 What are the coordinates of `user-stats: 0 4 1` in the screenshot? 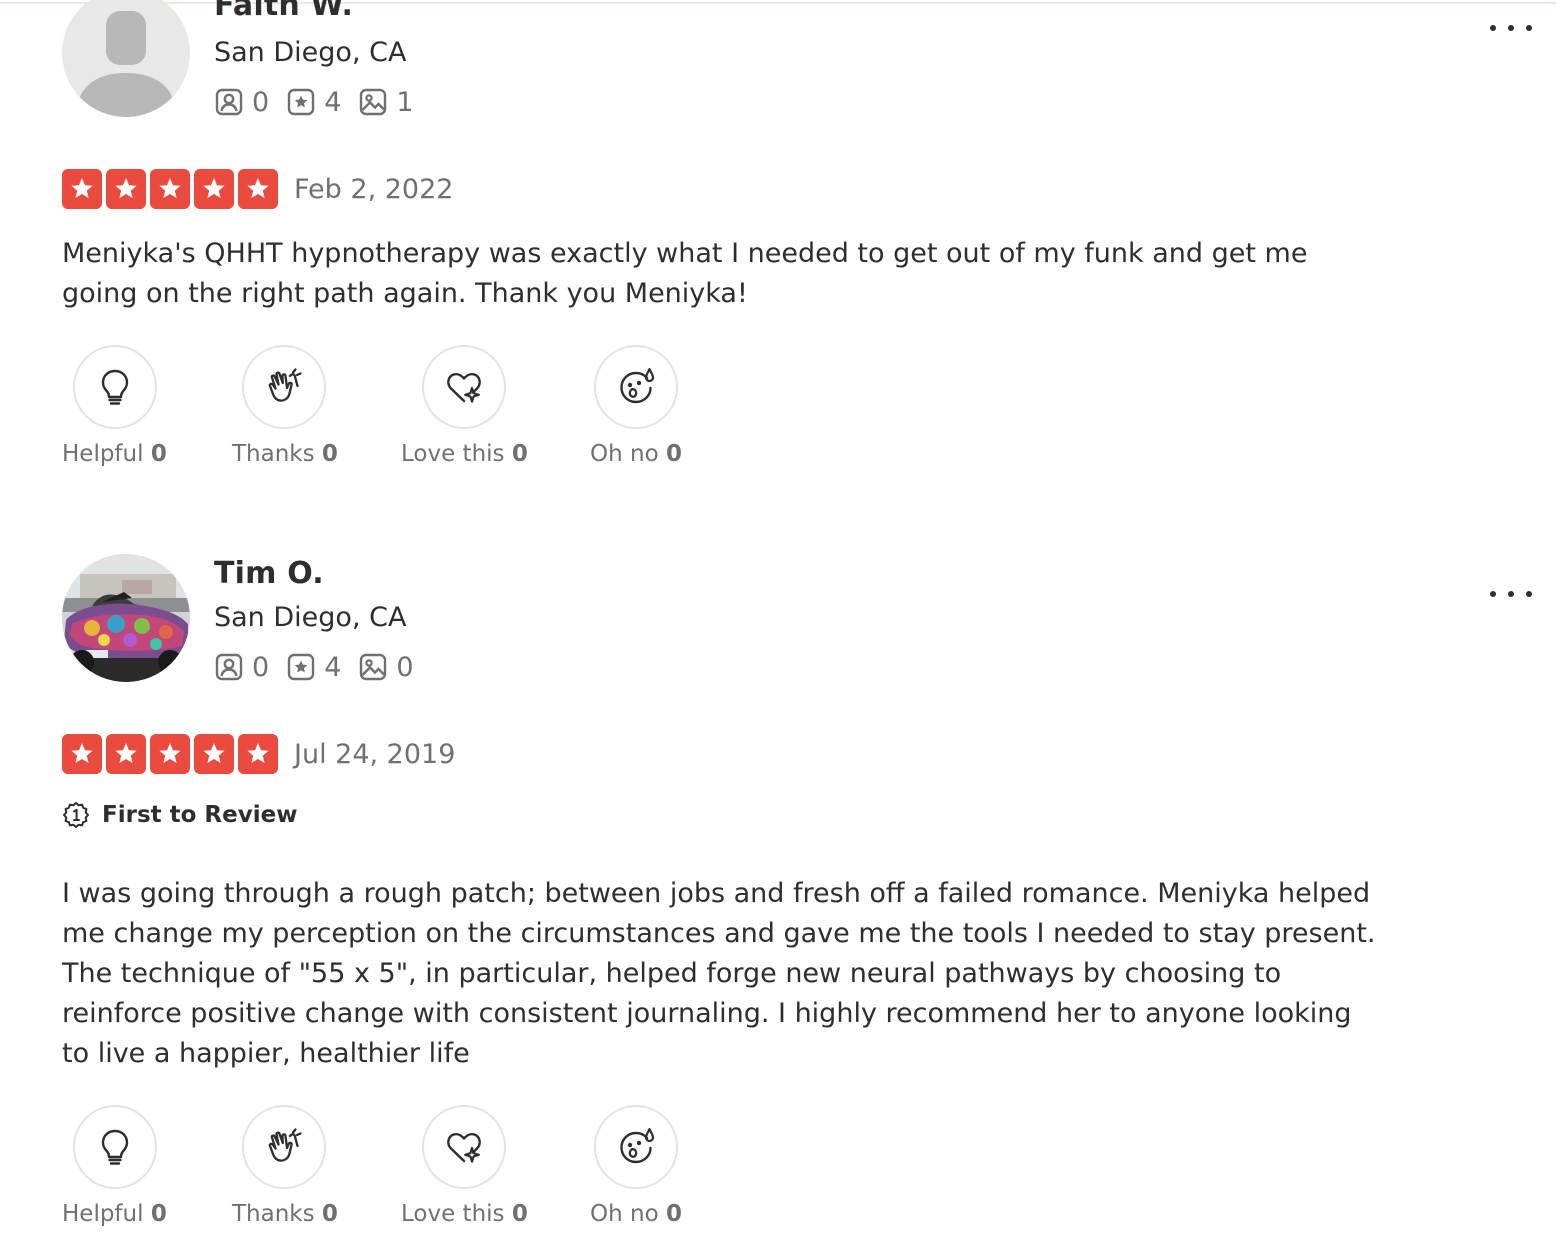 It's located at (322, 102).